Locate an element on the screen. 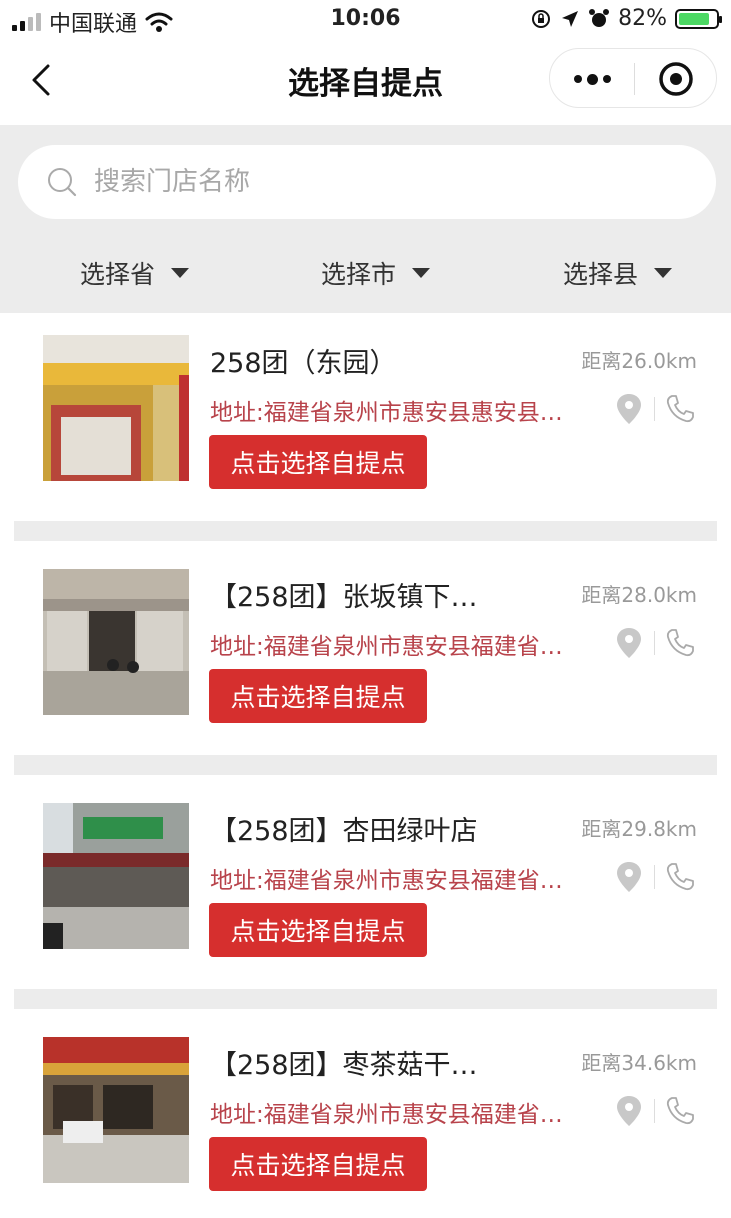 The height and width of the screenshot is (1218, 731). orientation-lock-icon is located at coordinates (541, 18).